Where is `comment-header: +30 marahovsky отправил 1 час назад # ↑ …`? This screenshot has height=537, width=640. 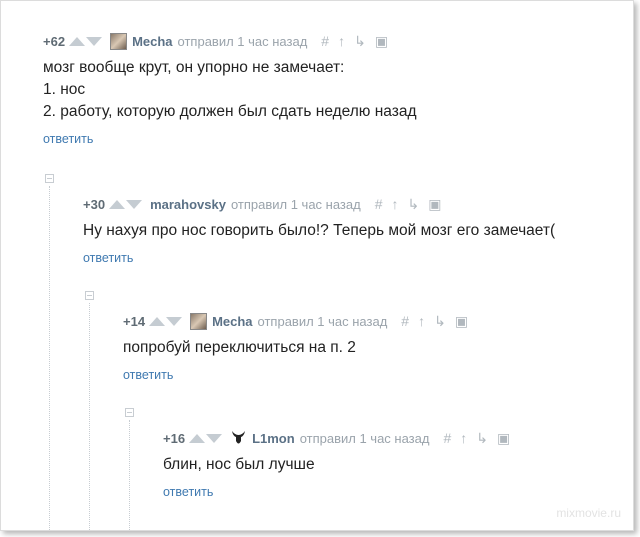
comment-header: +30 marahovsky отправил 1 час назад # ↑ … is located at coordinates (319, 204).